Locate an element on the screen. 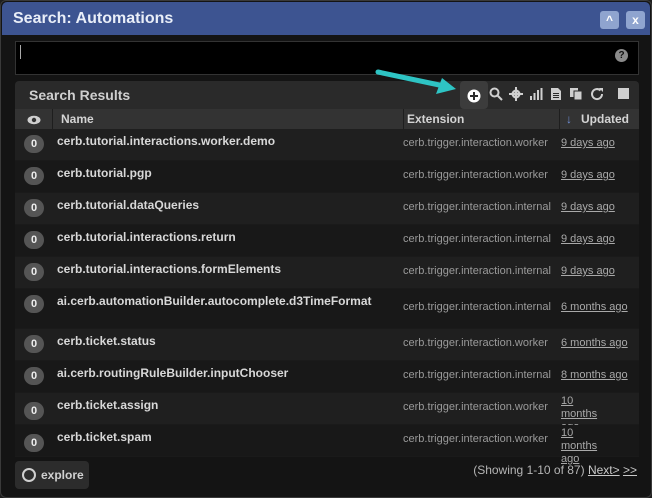 This screenshot has height=498, width=652. search-icon is located at coordinates (496, 95).